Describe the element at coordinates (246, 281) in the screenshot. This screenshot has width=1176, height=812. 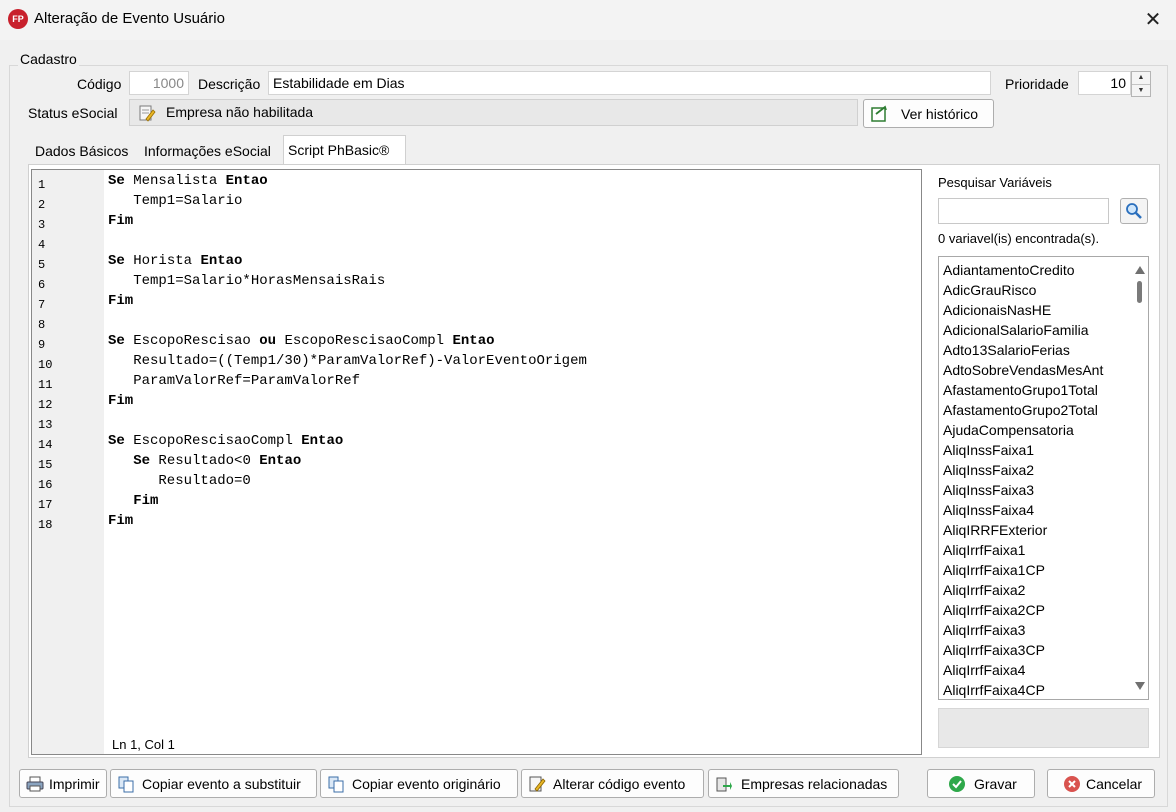
I see `code-line: Temp1=Salario*HorasMensaisRais` at that location.